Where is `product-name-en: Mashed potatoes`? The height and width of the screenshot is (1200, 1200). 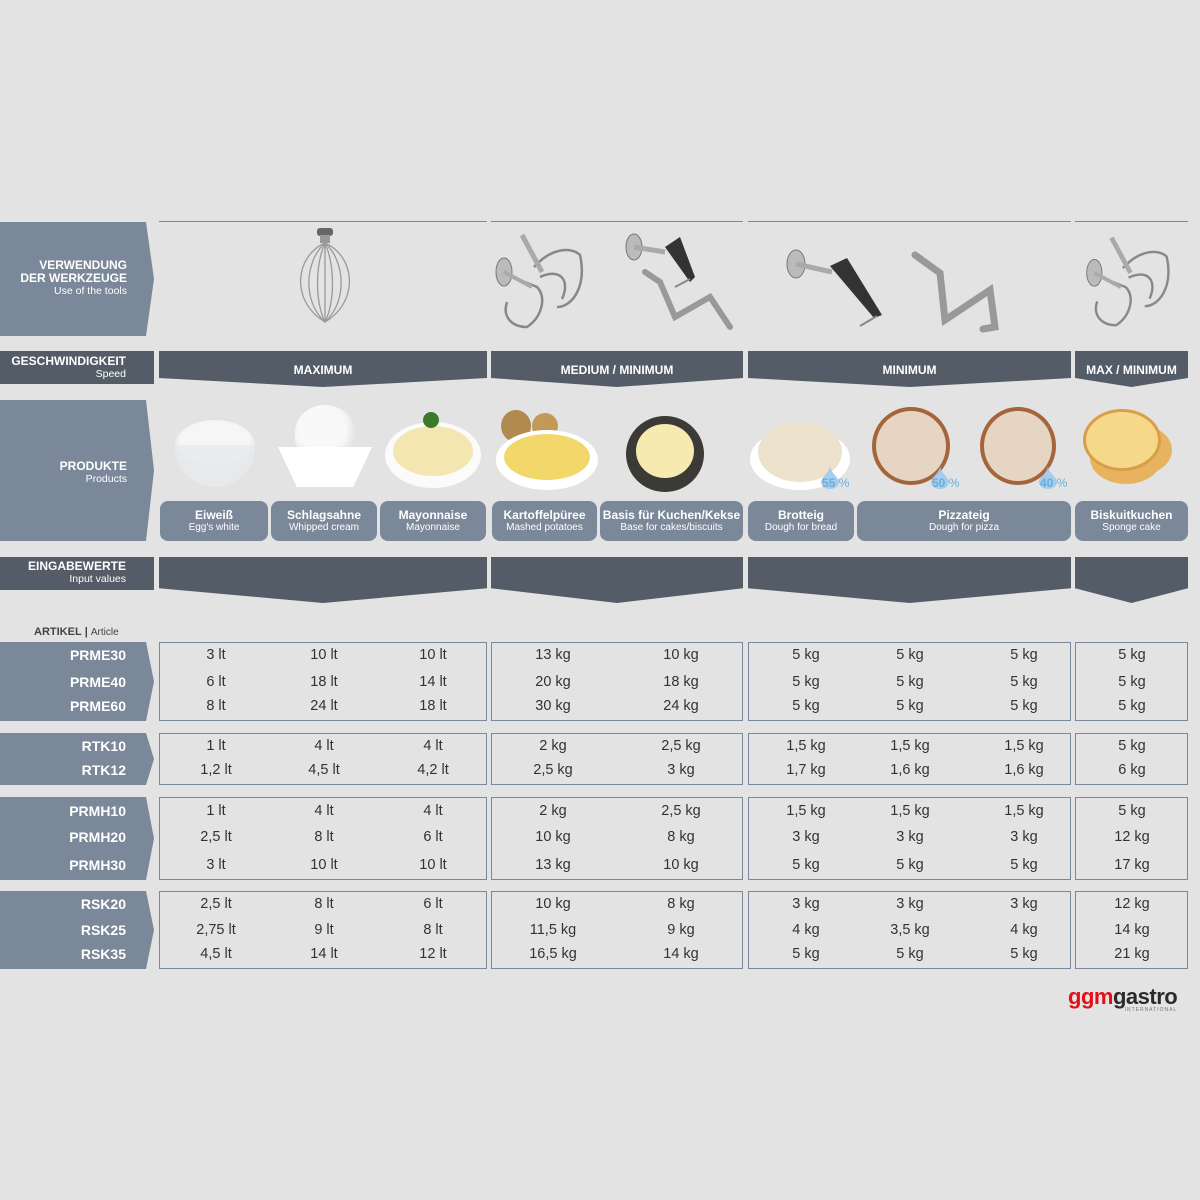 product-name-en: Mashed potatoes is located at coordinates (544, 527).